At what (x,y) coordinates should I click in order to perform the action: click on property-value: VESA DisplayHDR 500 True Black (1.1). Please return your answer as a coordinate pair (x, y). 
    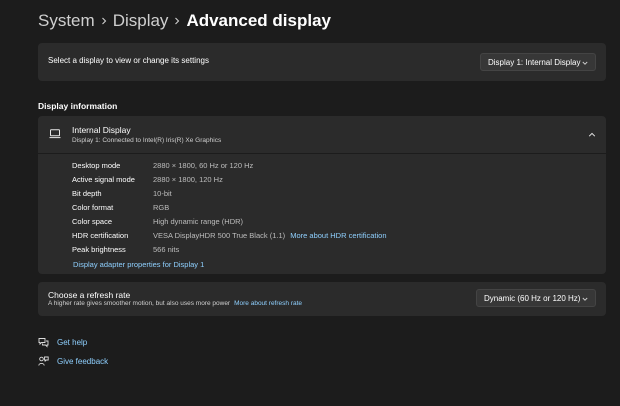
    Looking at the image, I should click on (219, 235).